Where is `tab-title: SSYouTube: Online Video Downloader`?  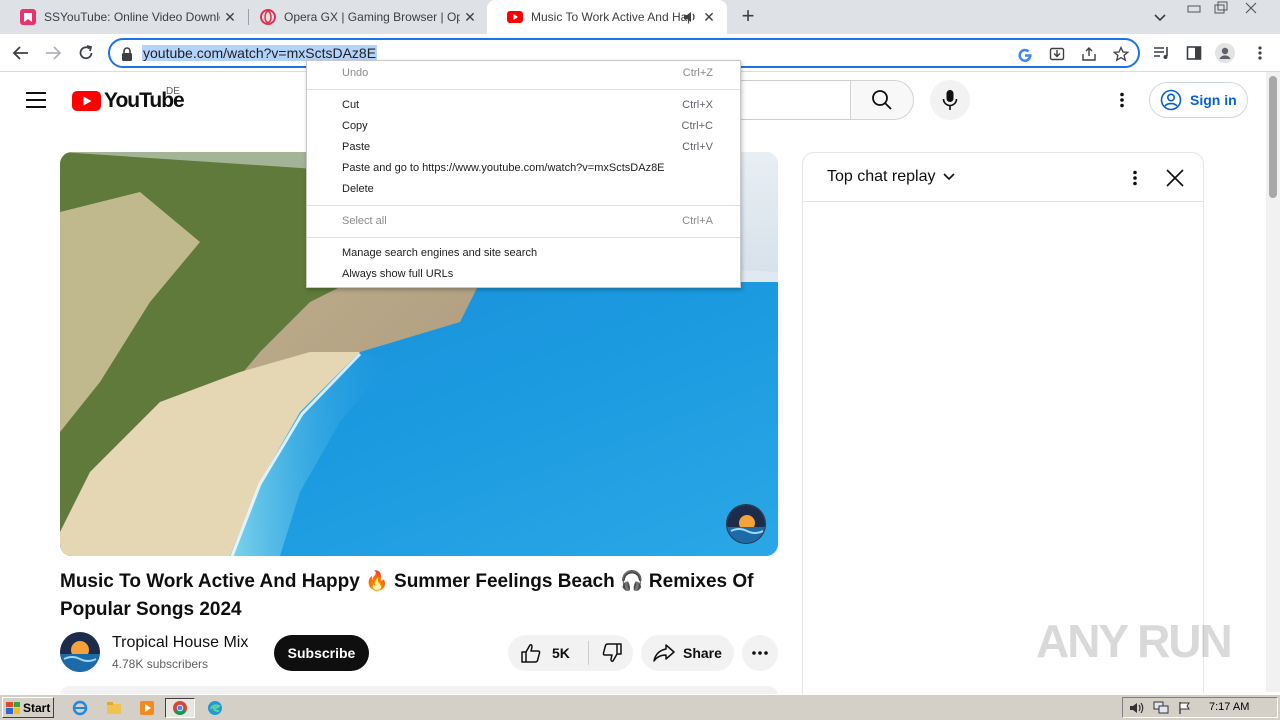 tab-title: SSYouTube: Online Video Downloader is located at coordinates (132, 17).